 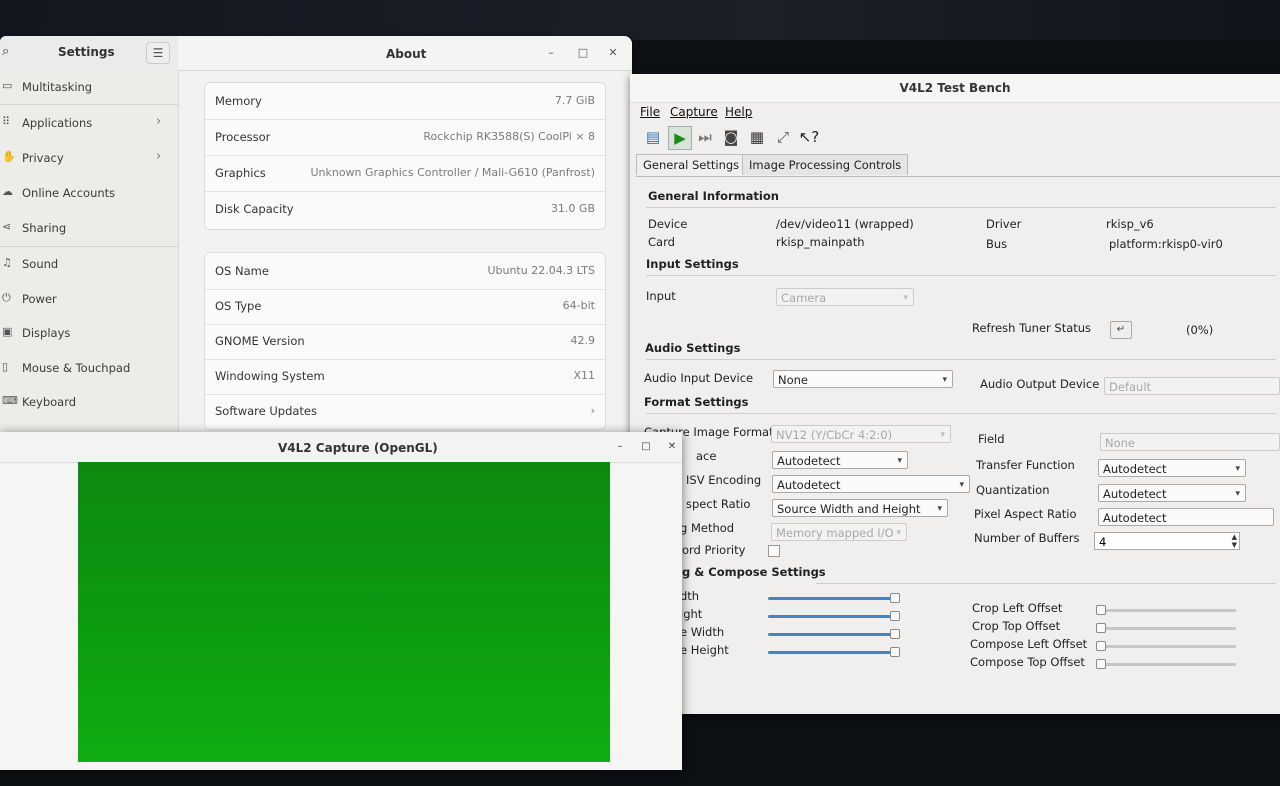 What do you see at coordinates (809, 137) in the screenshot?
I see `whats-this-icon: ↖?` at bounding box center [809, 137].